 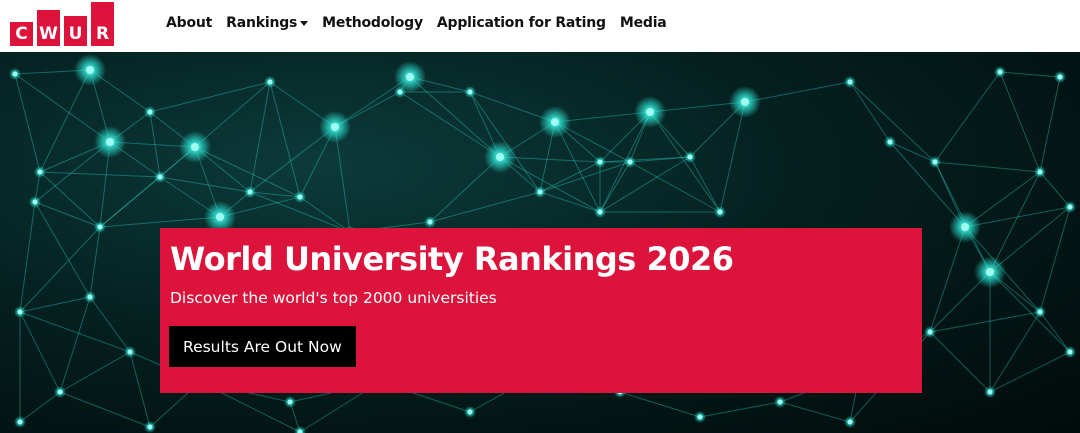 What do you see at coordinates (75, 31) in the screenshot?
I see `logo-letter-u: U` at bounding box center [75, 31].